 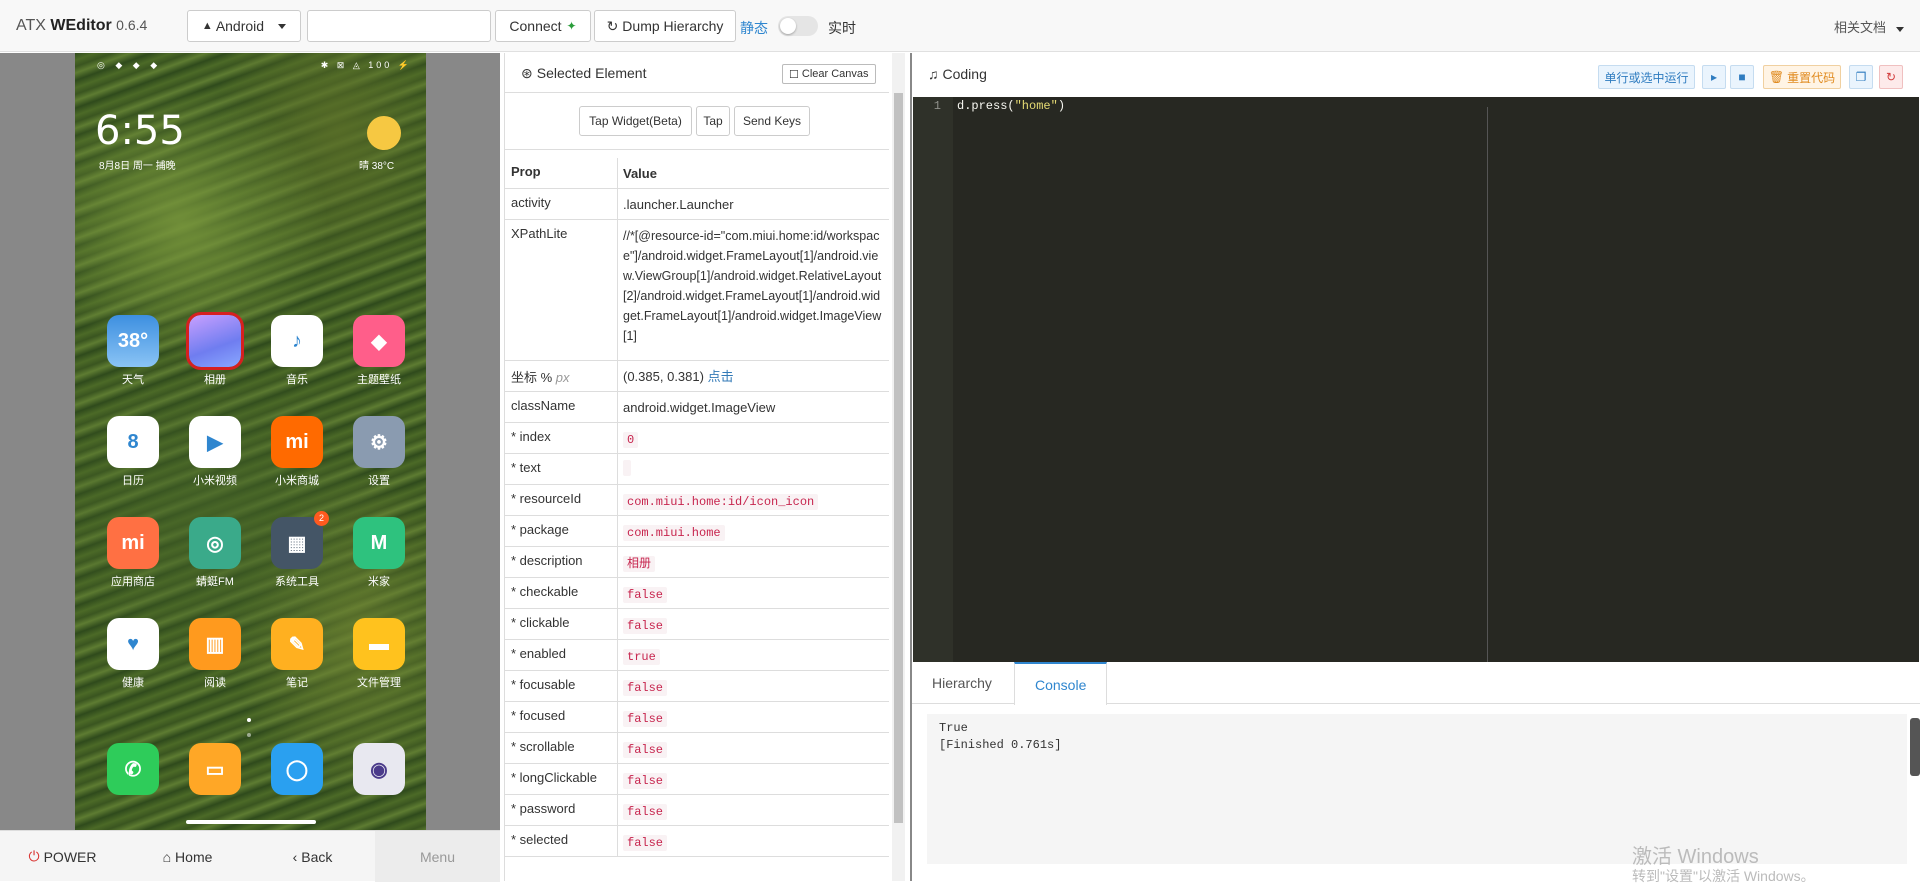 What do you see at coordinates (215, 654) in the screenshot?
I see `app-launcher: ▥ 阅读` at bounding box center [215, 654].